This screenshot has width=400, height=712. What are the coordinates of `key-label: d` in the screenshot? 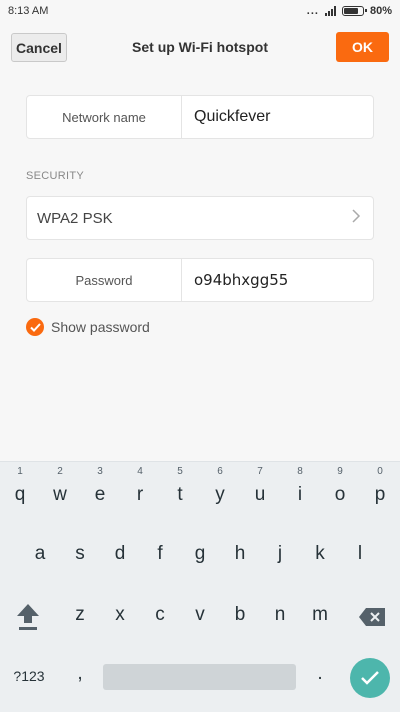 It's located at (120, 553).